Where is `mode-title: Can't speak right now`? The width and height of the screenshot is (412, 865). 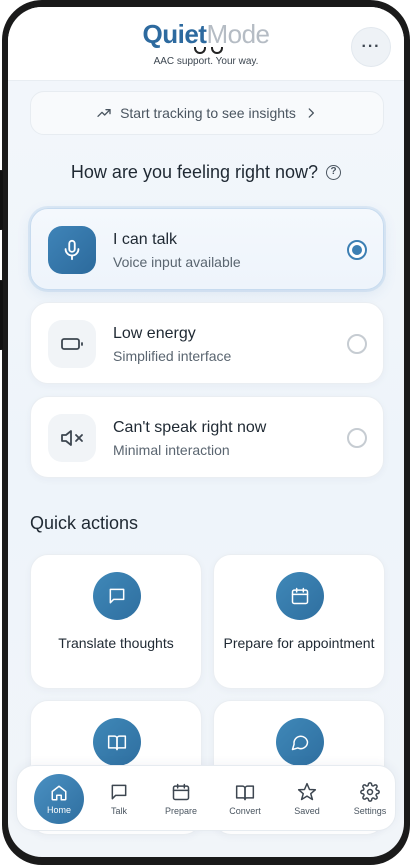 mode-title: Can't speak right now is located at coordinates (190, 427).